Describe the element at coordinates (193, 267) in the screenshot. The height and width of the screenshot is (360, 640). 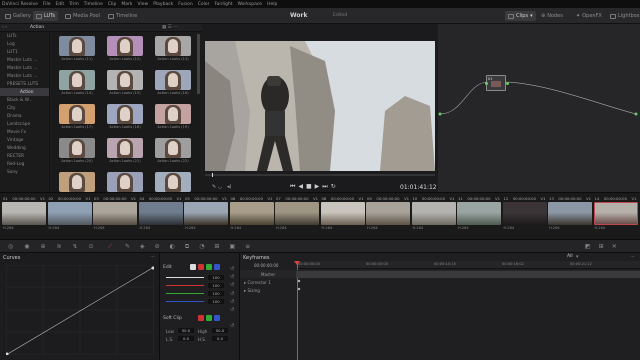
I see `luma-channel-button` at that location.